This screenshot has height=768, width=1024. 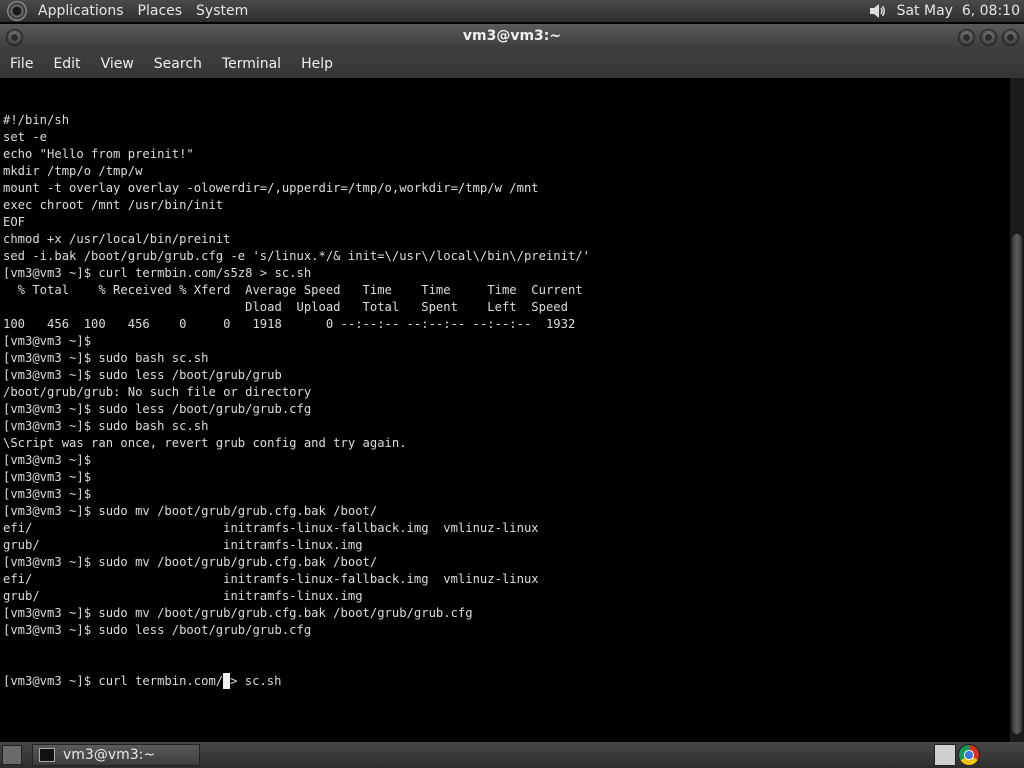 I want to click on menu-search: Search, so click(x=178, y=64).